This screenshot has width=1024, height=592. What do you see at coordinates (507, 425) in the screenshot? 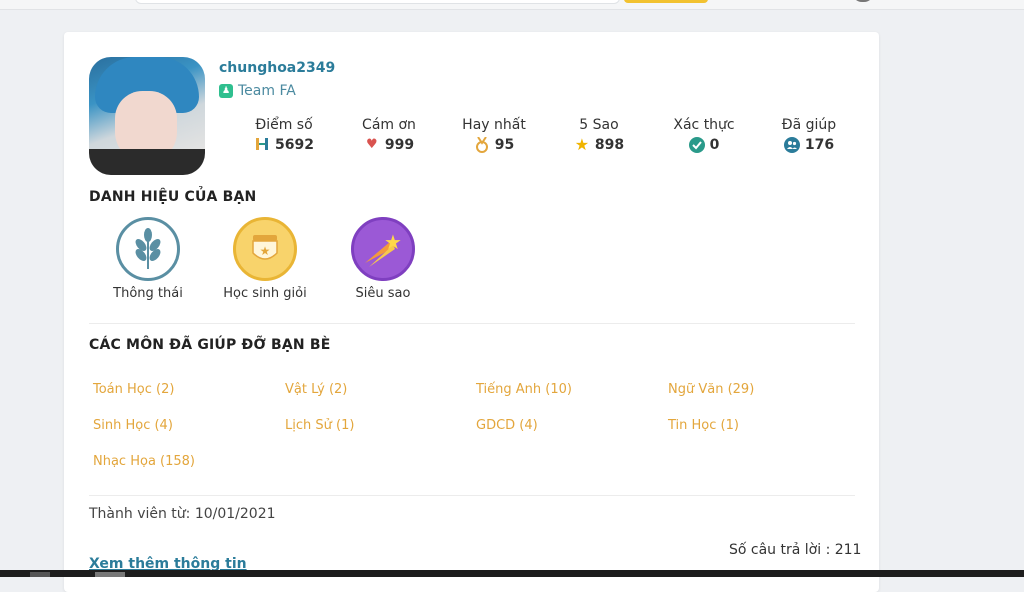
I see `subject-item: GDCD (4)` at bounding box center [507, 425].